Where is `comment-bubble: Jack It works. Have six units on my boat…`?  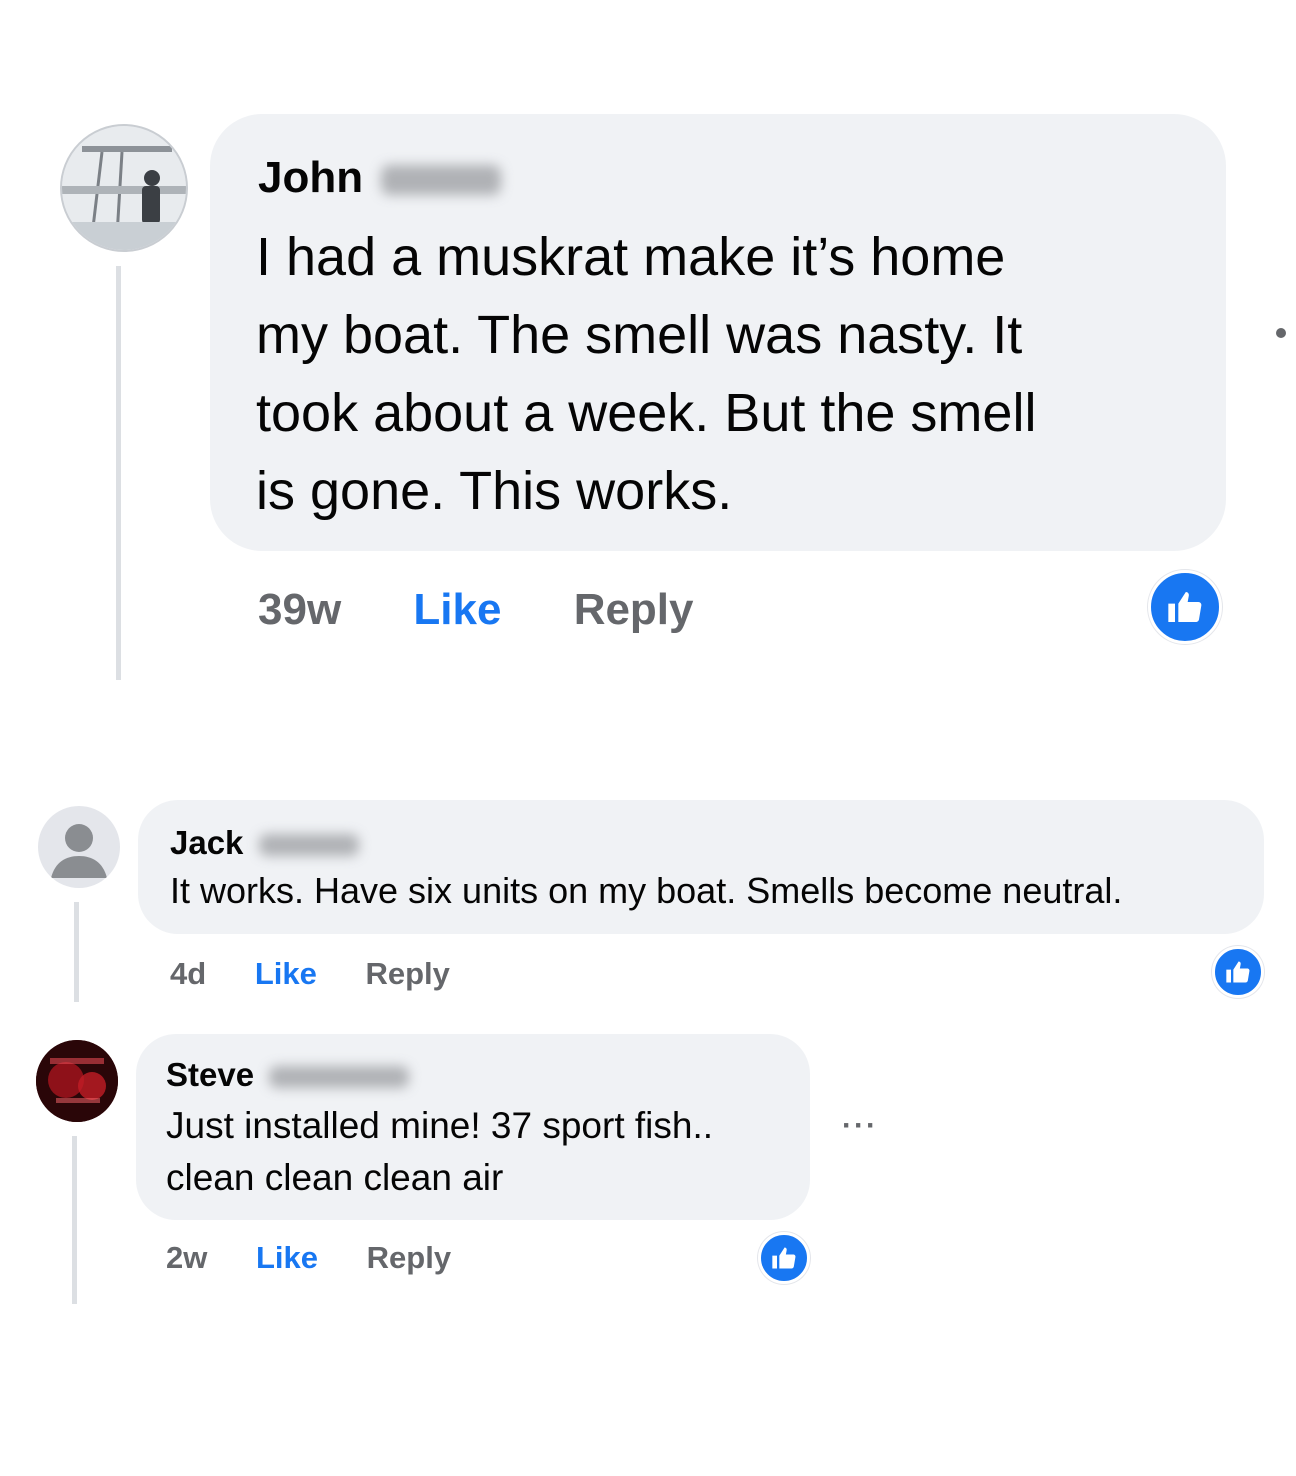 comment-bubble: Jack It works. Have six units on my boat… is located at coordinates (701, 867).